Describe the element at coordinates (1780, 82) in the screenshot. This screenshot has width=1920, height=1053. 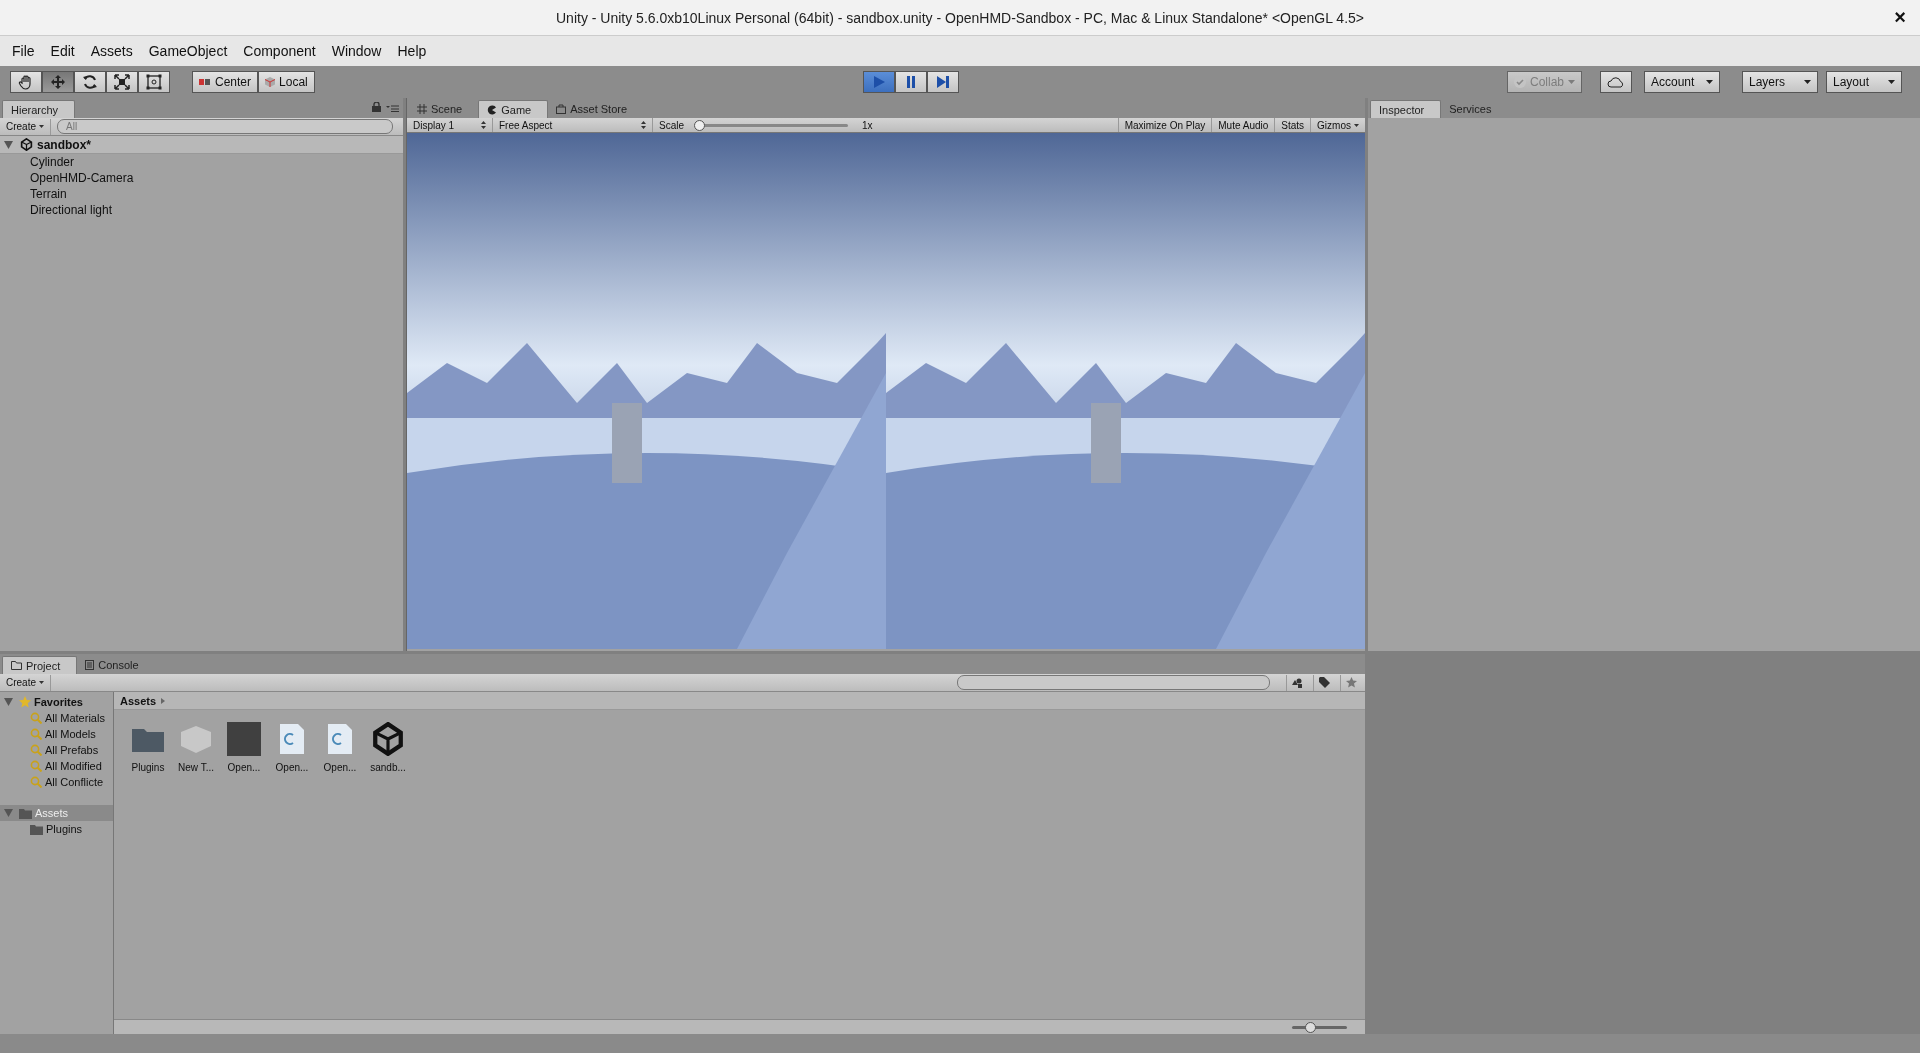
I see `layers-dropdown: Layers` at that location.